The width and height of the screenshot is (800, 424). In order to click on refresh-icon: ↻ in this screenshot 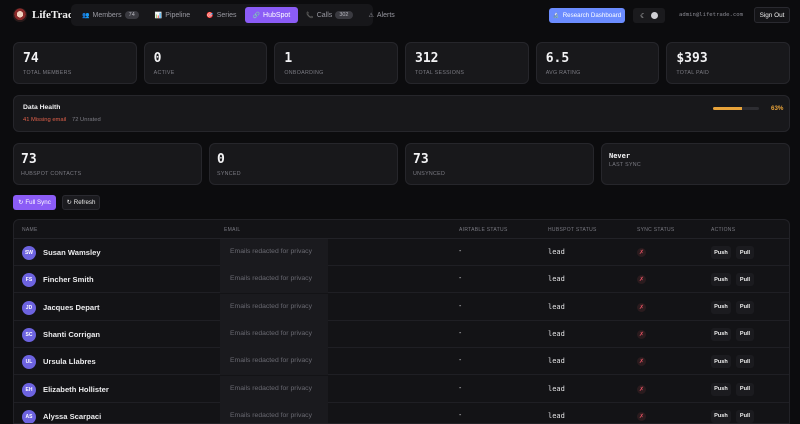, I will do `click(69, 202)`.